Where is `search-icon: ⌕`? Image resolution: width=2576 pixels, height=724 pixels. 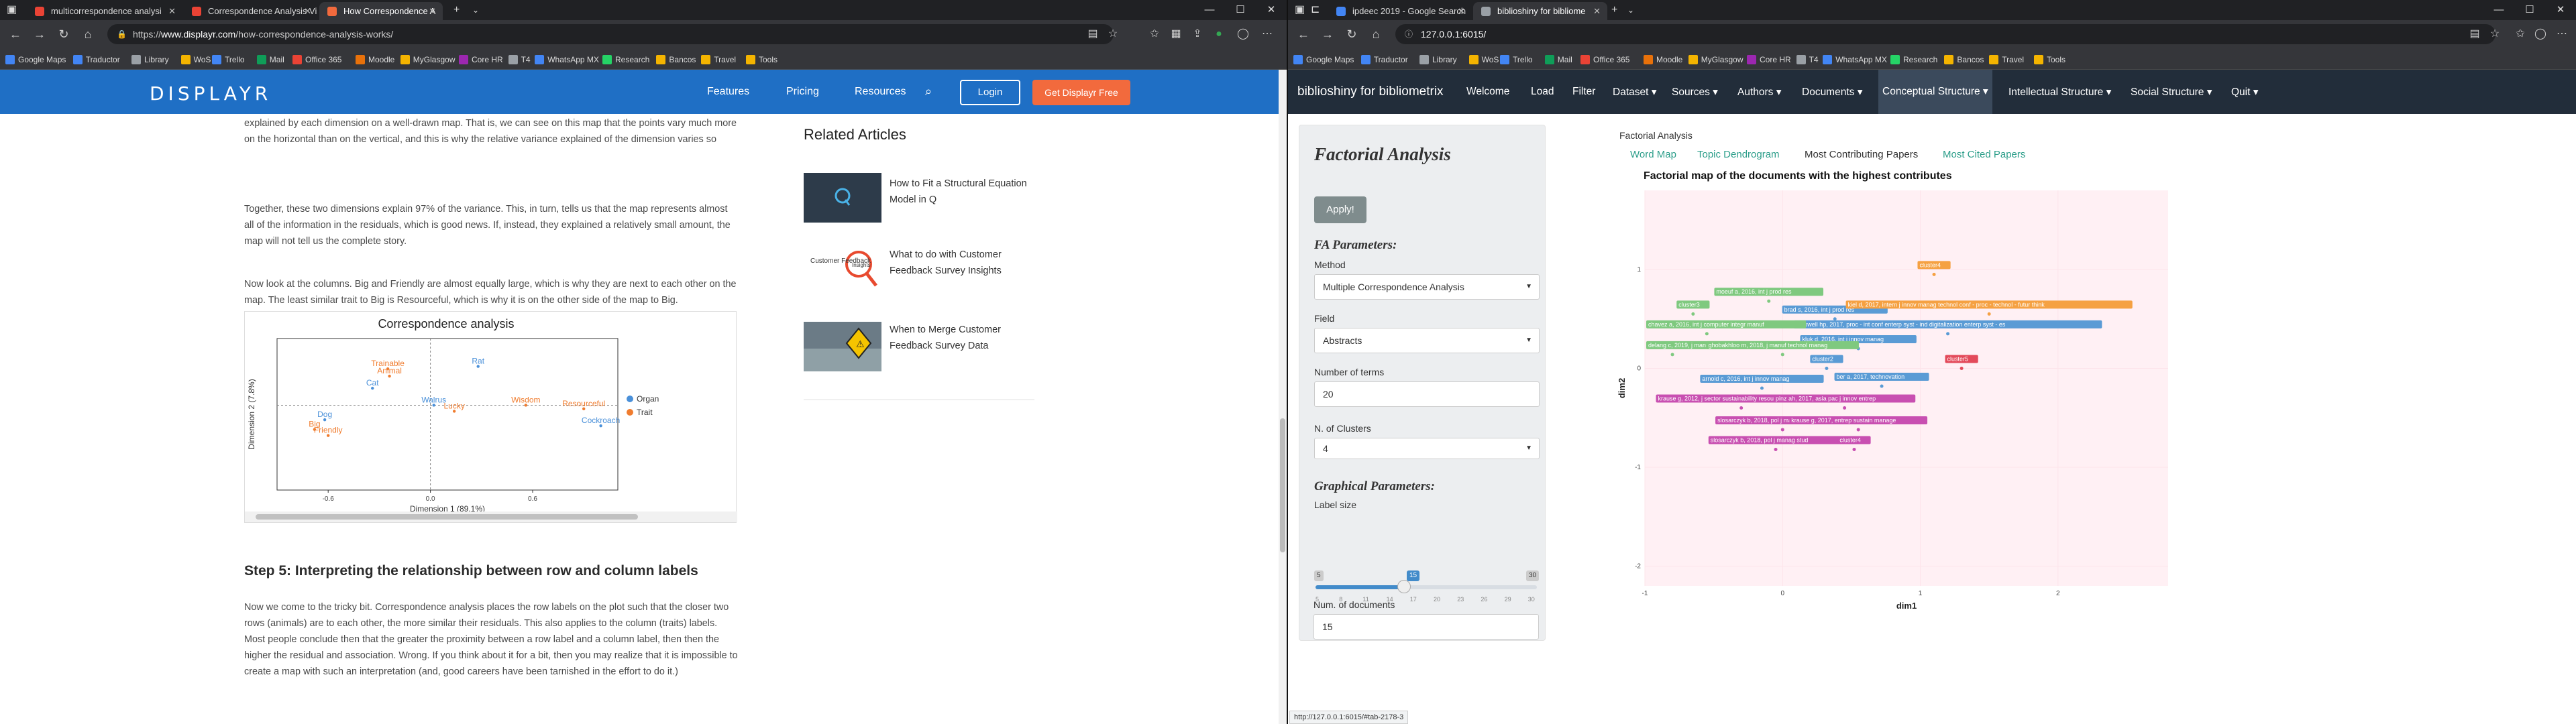
search-icon: ⌕ is located at coordinates (928, 92).